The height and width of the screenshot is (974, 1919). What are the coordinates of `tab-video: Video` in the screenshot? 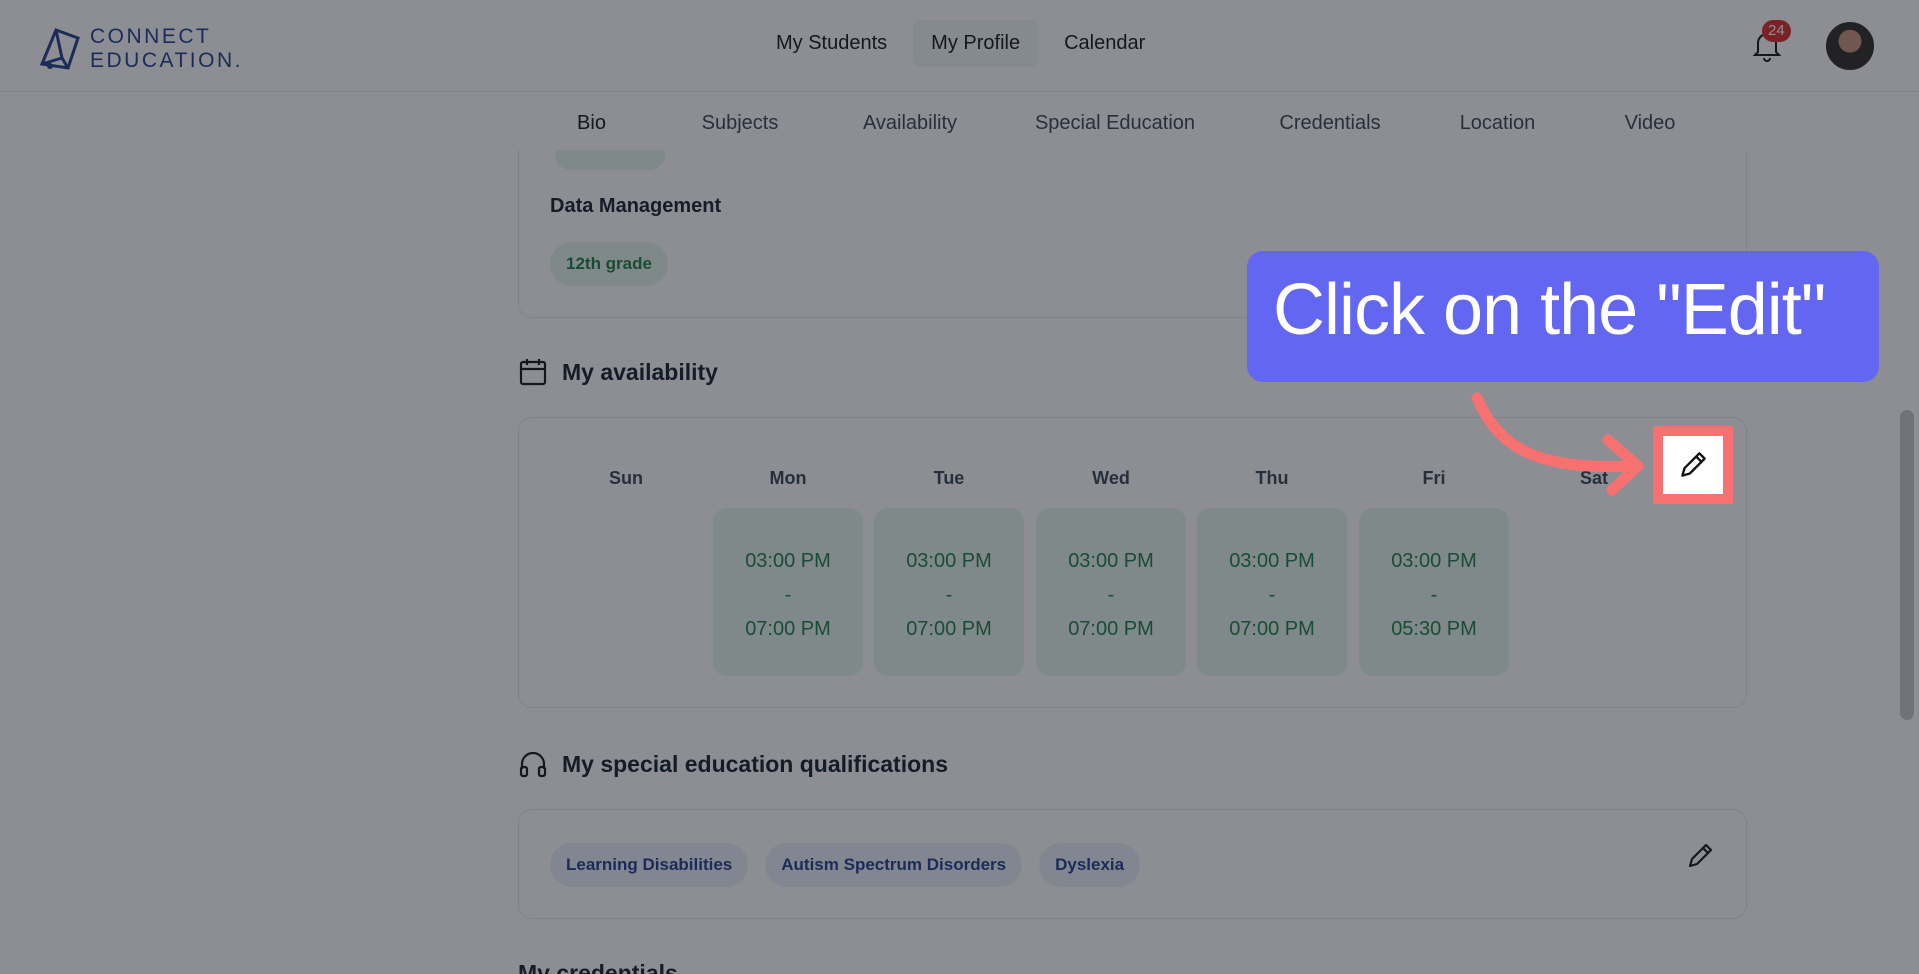 It's located at (1650, 124).